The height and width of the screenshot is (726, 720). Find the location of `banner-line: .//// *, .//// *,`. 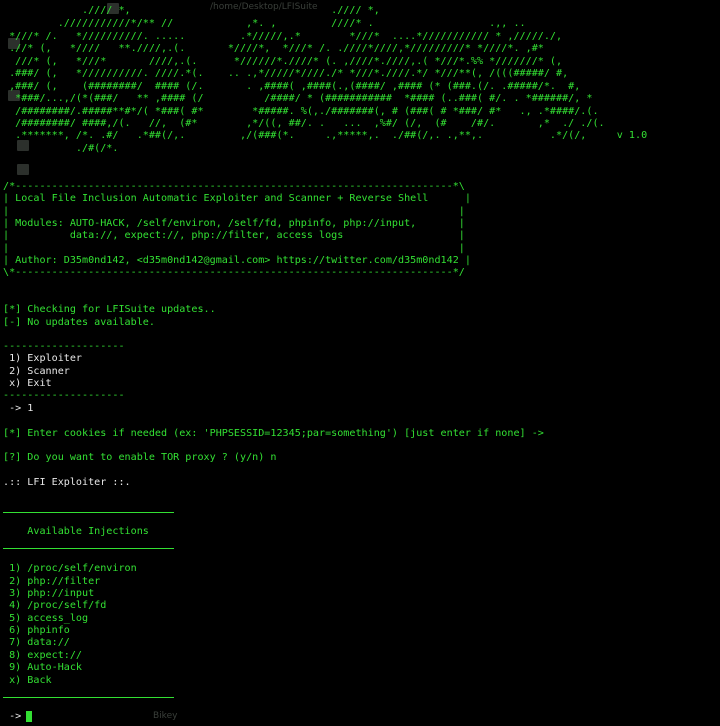

banner-line: .//// *, .//// *, is located at coordinates (191, 10).